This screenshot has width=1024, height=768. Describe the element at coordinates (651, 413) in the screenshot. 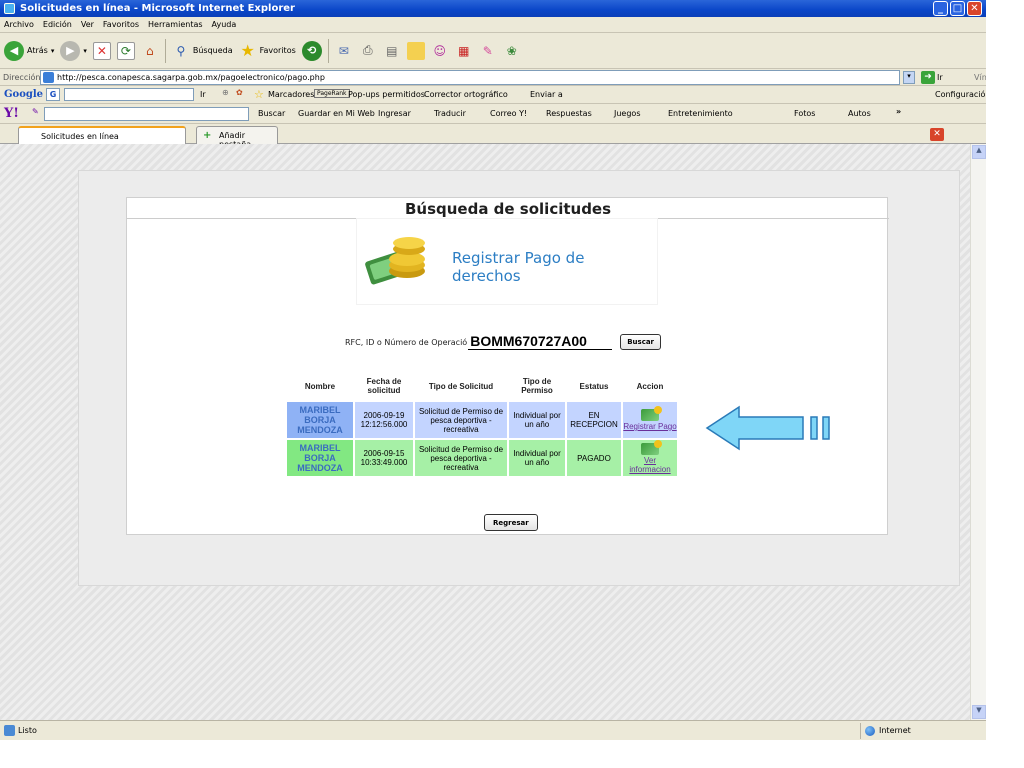

I see `register-payment-icon` at that location.